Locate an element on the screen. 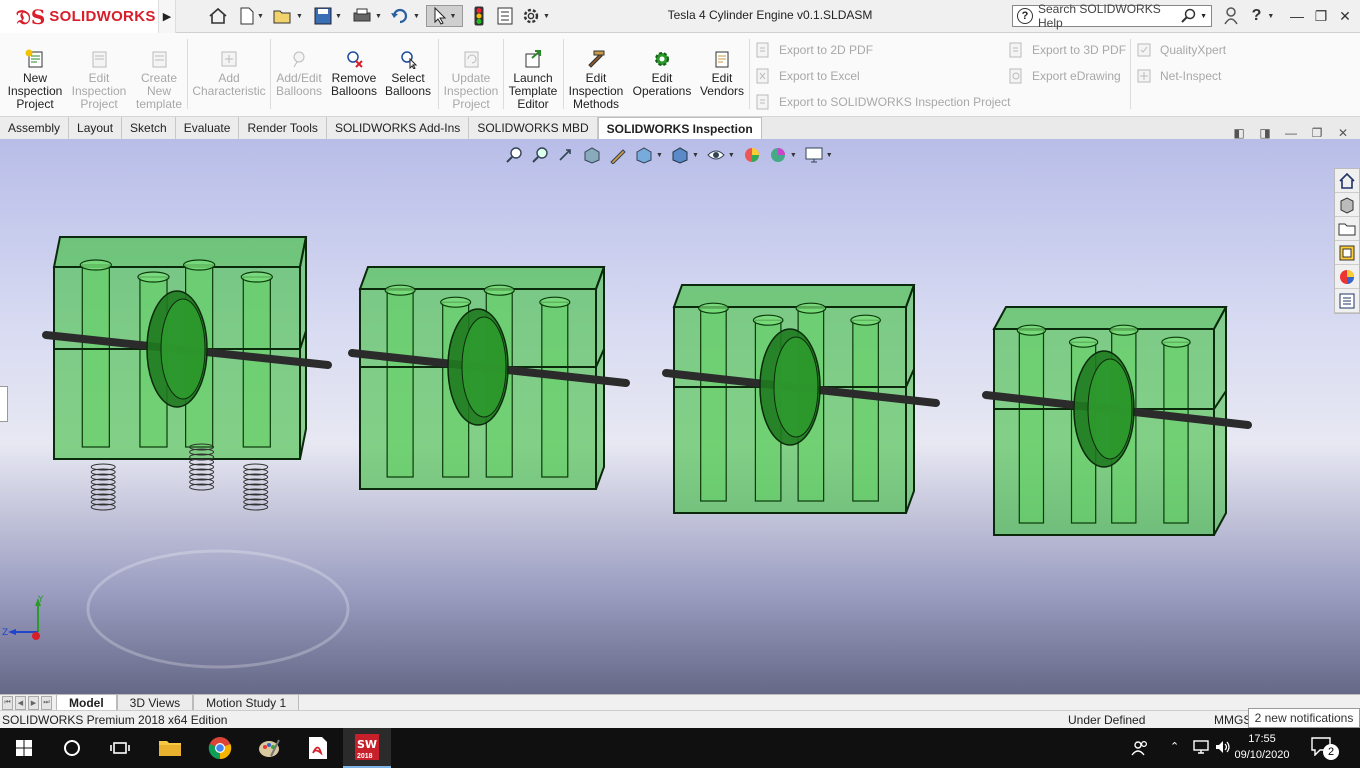 The image size is (1360, 768). new-inspection-project-button: New Inspection Project is located at coordinates (35, 80).